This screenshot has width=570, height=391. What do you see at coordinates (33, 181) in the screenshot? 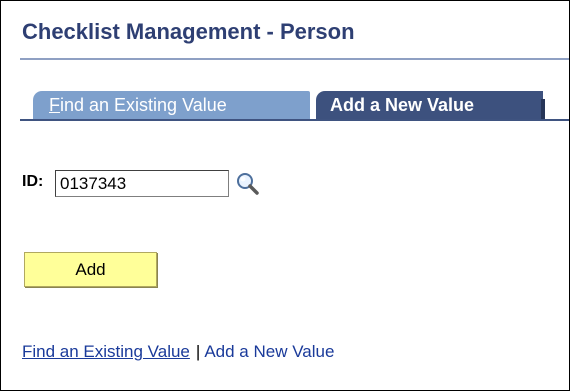
I see `id-label: ID:` at bounding box center [33, 181].